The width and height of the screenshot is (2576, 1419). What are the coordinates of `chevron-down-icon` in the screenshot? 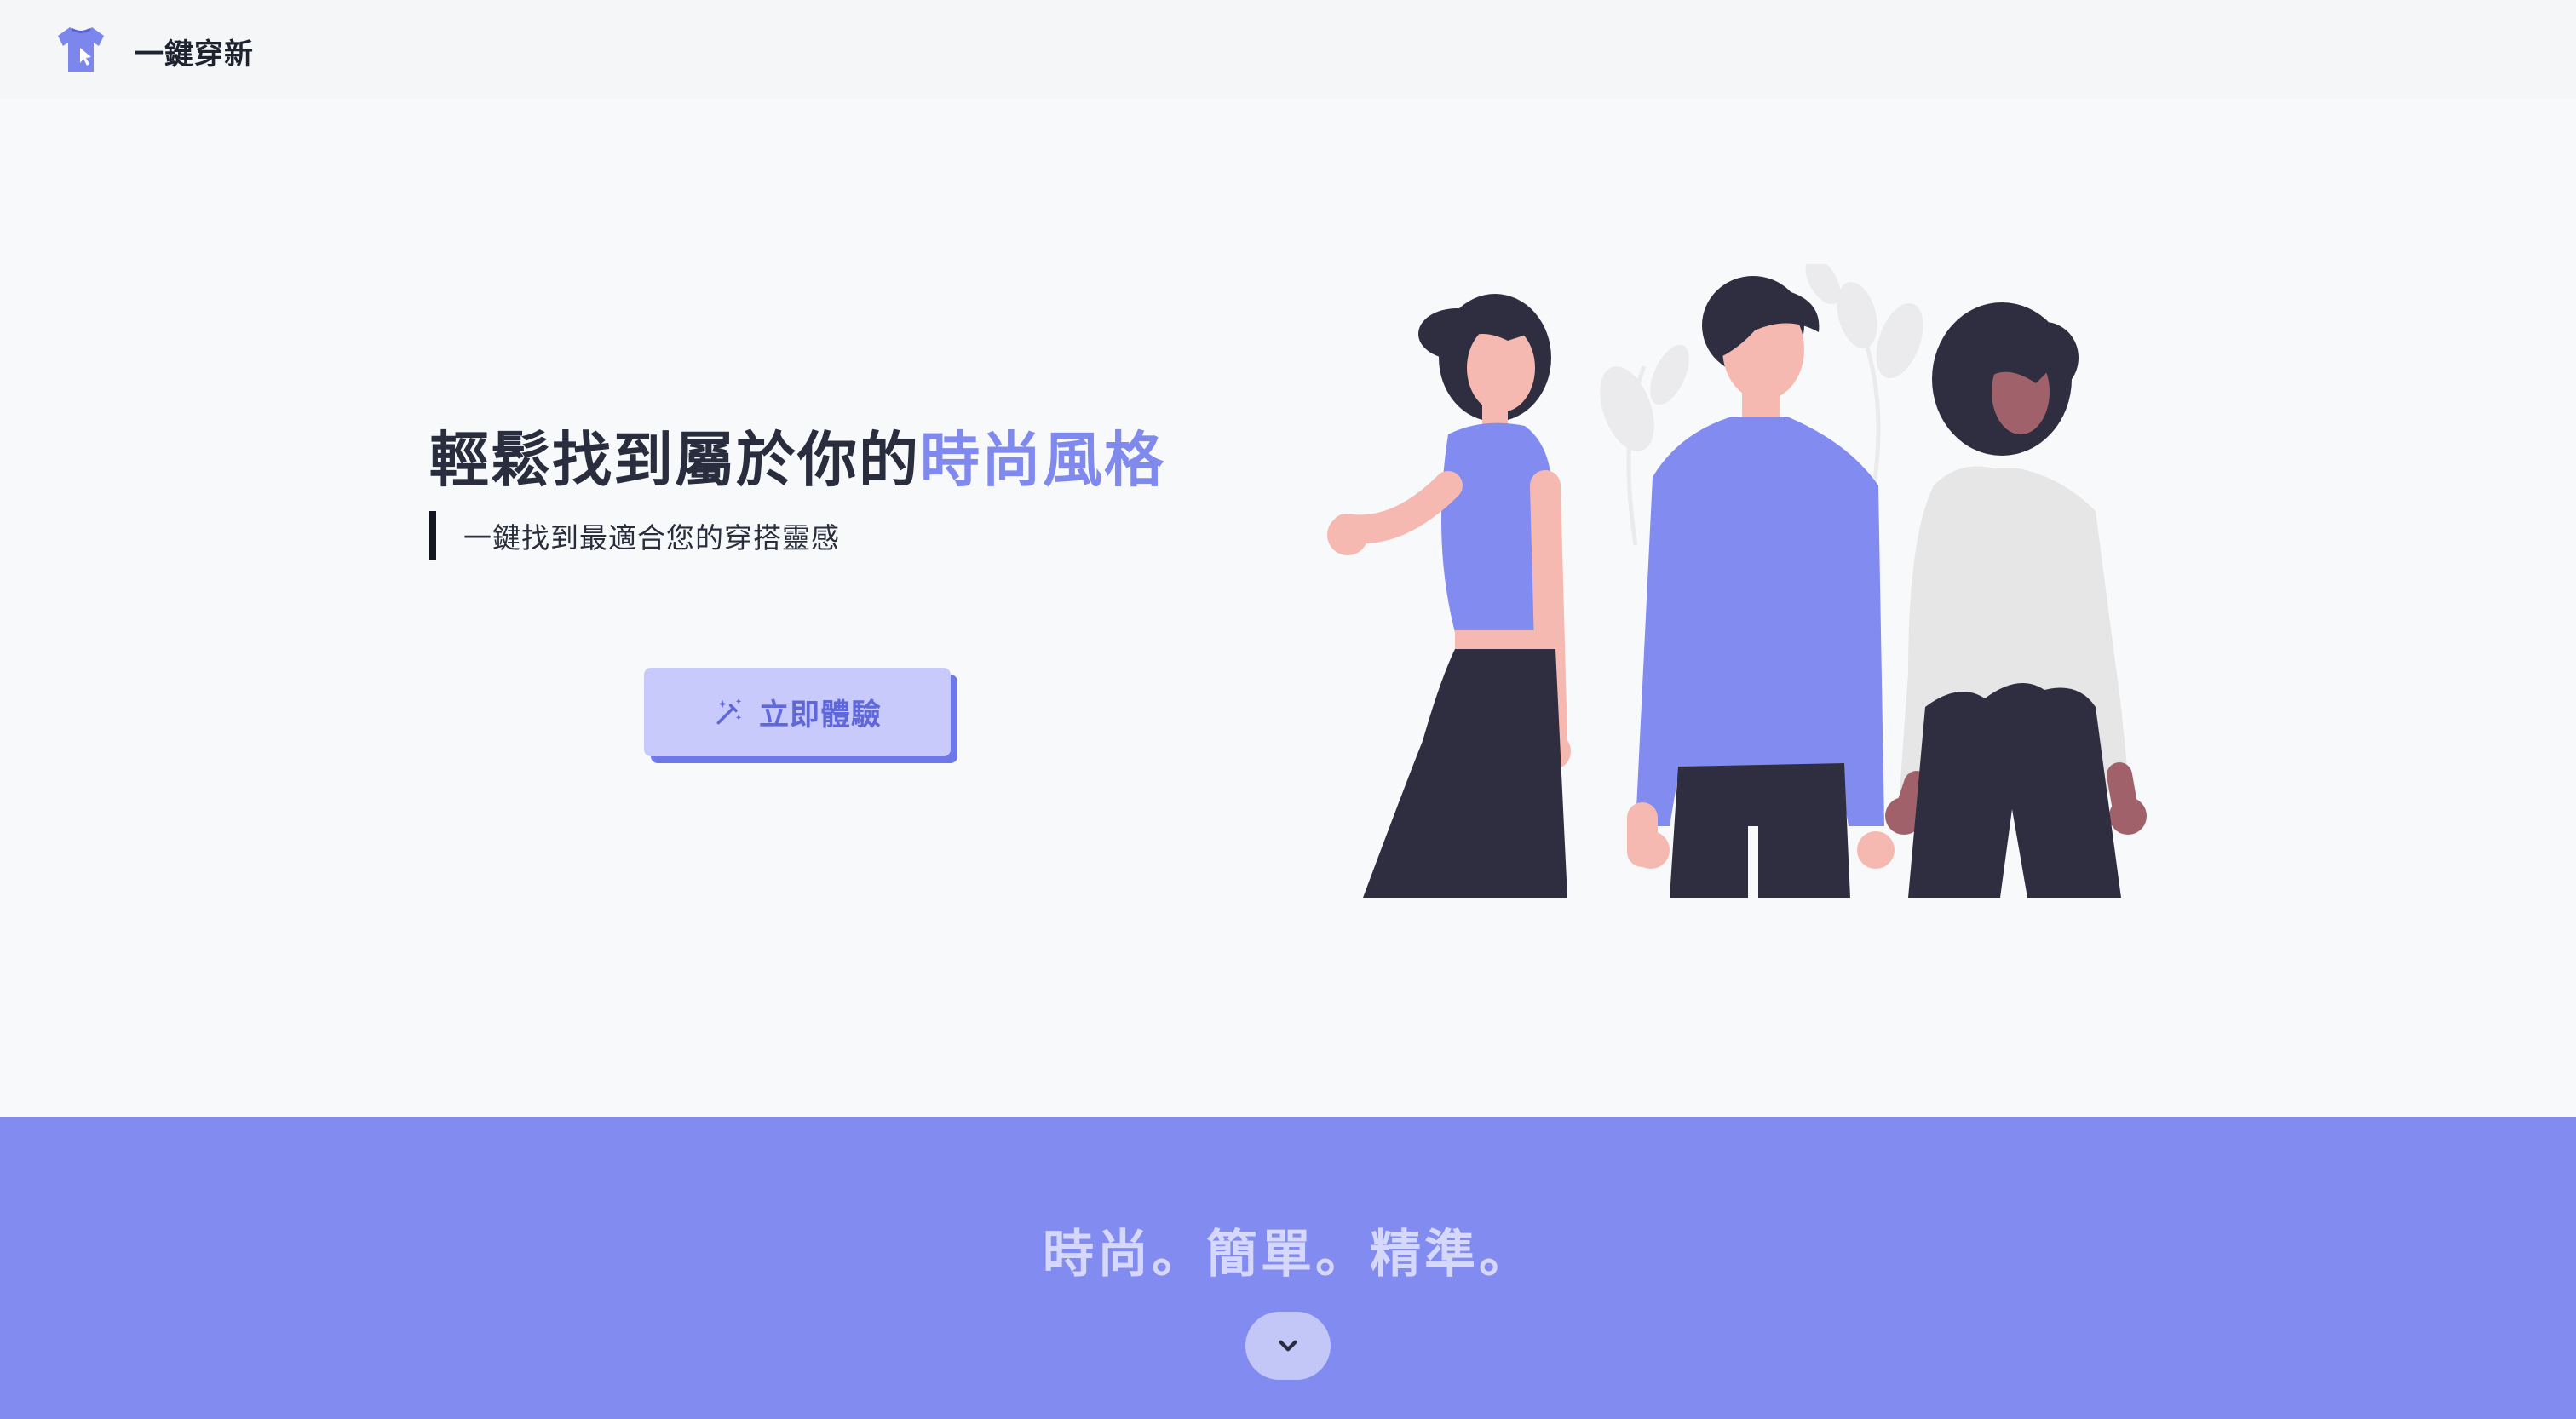 It's located at (1288, 1346).